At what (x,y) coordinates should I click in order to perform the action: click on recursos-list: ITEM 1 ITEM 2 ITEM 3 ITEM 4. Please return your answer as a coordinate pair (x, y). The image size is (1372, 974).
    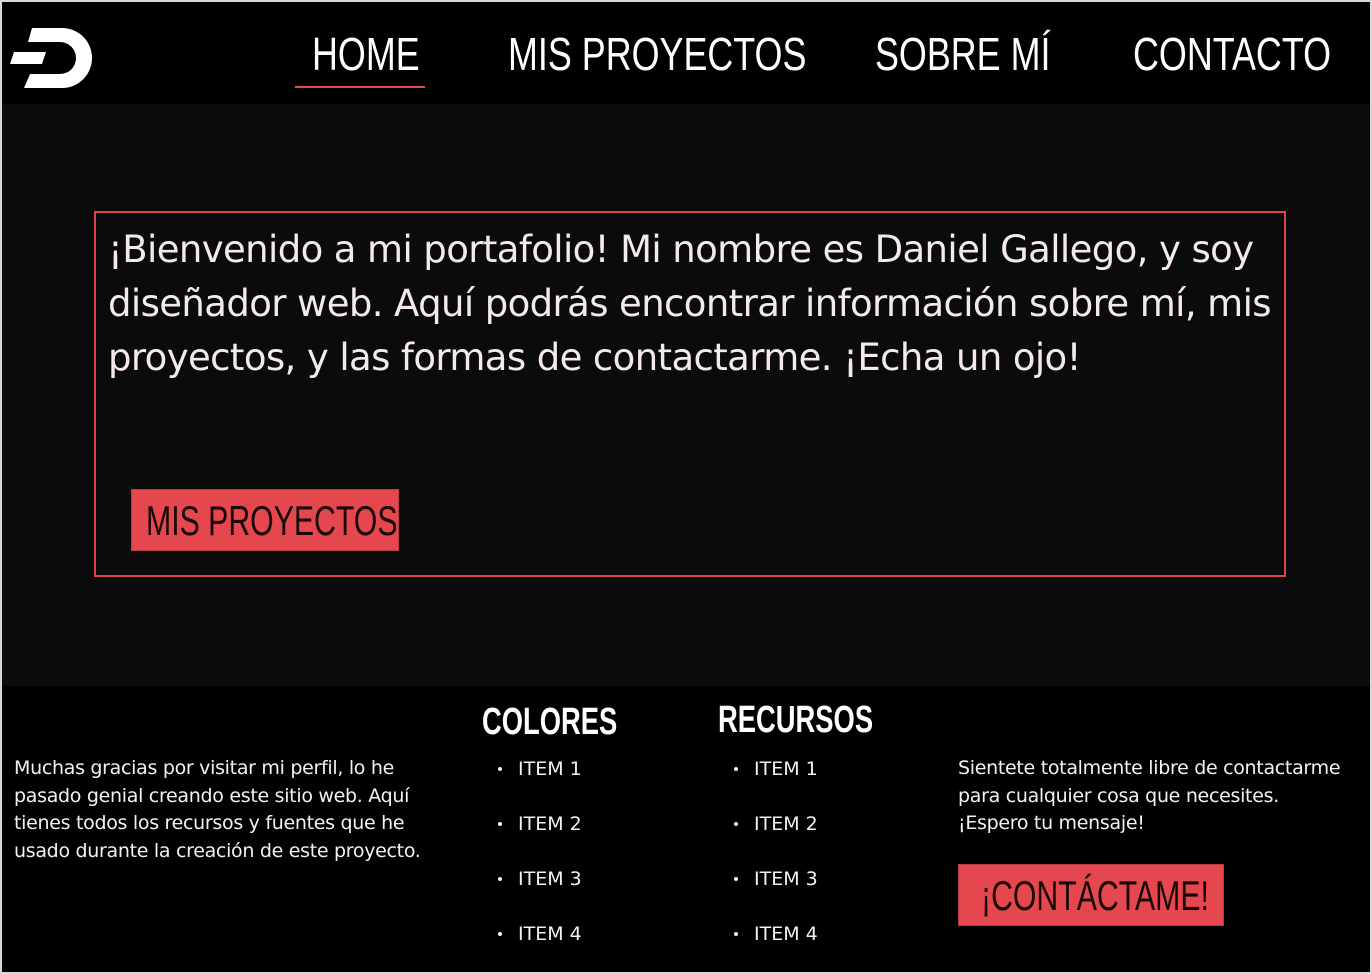
    Looking at the image, I should click on (775, 864).